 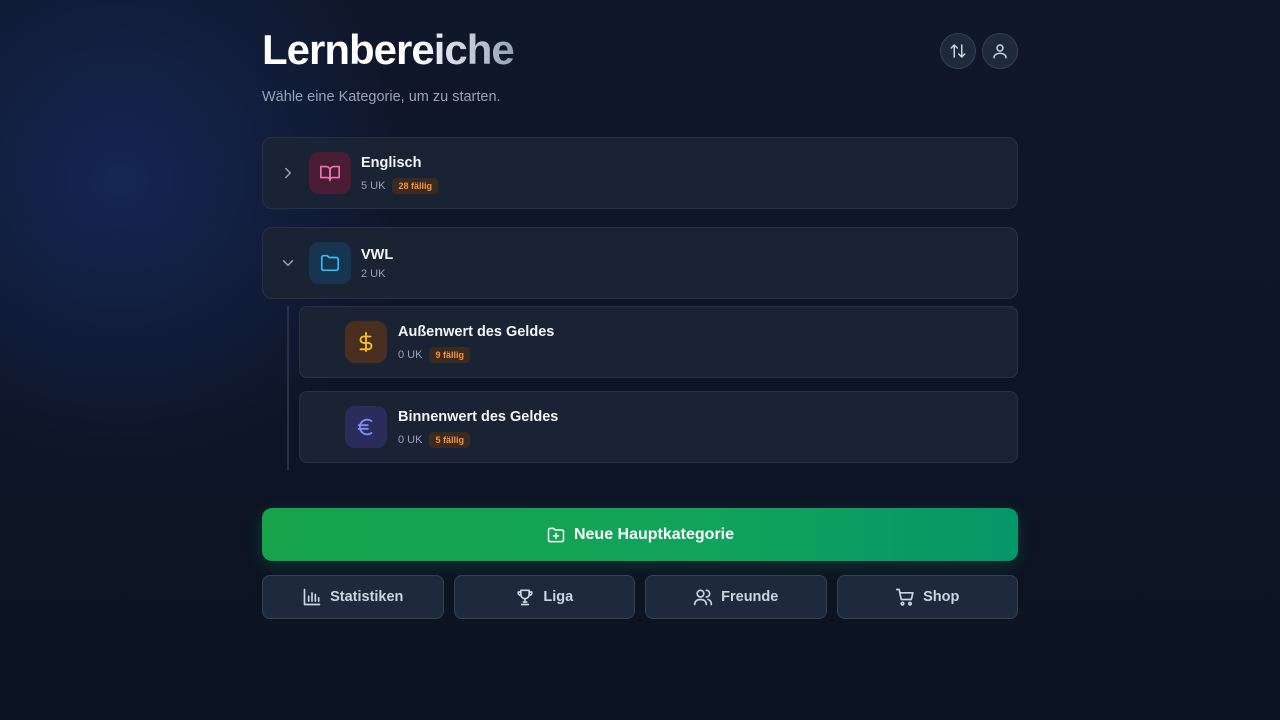 I want to click on subcategory-name: Außenwert des Geldes, so click(x=476, y=332).